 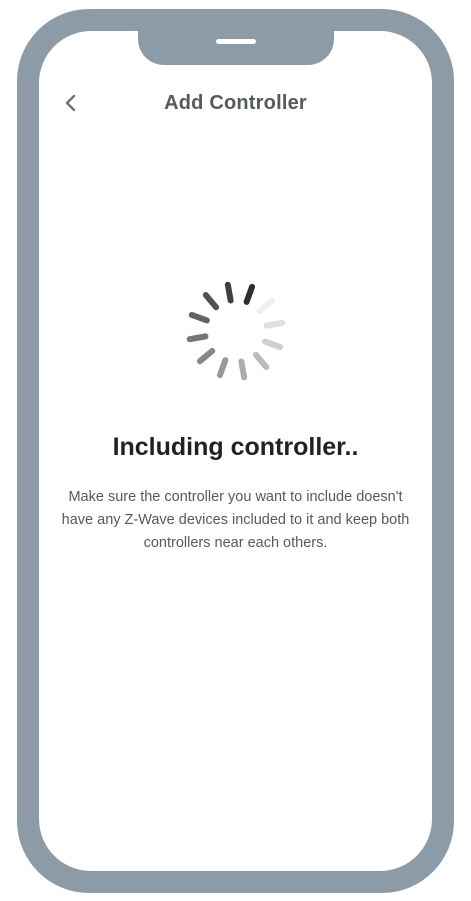 What do you see at coordinates (235, 48) in the screenshot?
I see `phone-notch` at bounding box center [235, 48].